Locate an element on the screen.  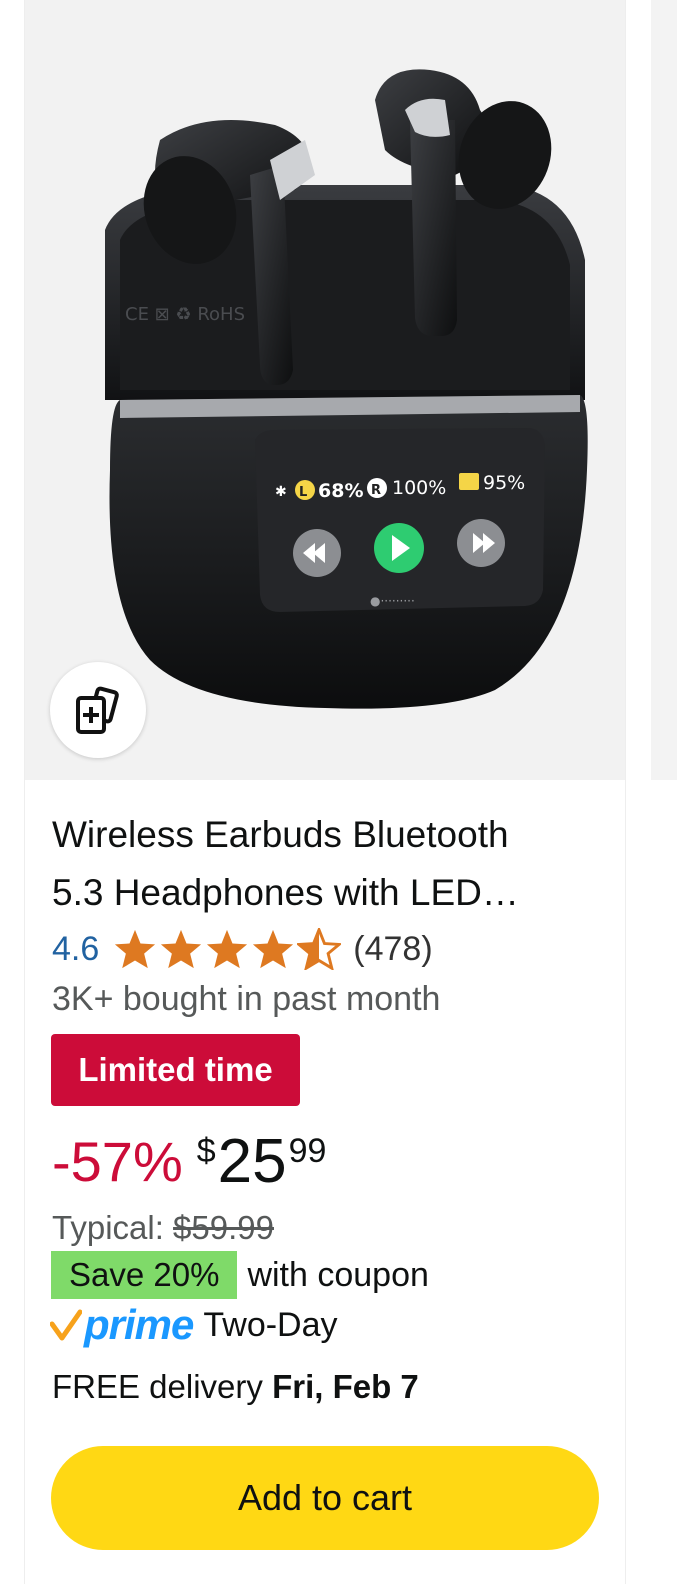
coupon-row: Save 20% with coupon is located at coordinates (240, 1275).